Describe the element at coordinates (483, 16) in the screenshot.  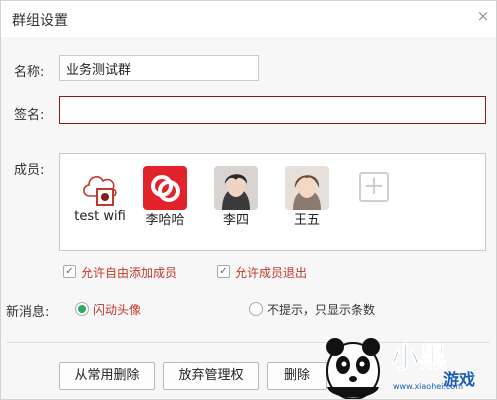
I see `close-icon: ×` at that location.